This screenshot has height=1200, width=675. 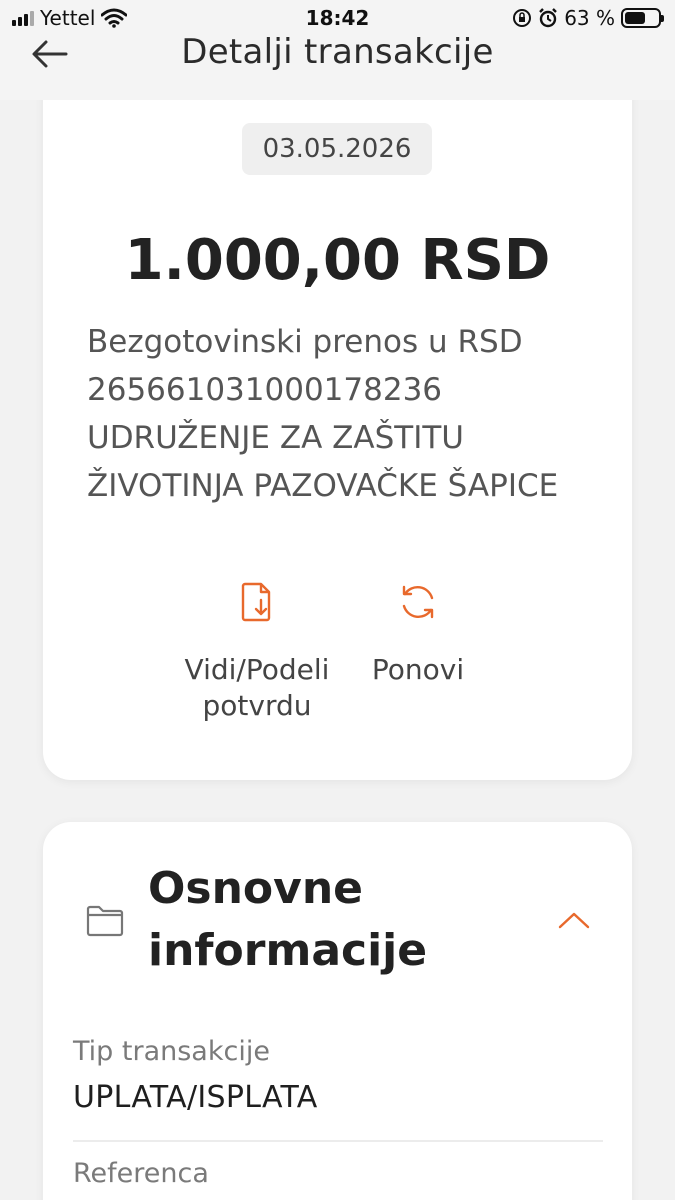 I want to click on battery-percent: 63 %, so click(x=589, y=18).